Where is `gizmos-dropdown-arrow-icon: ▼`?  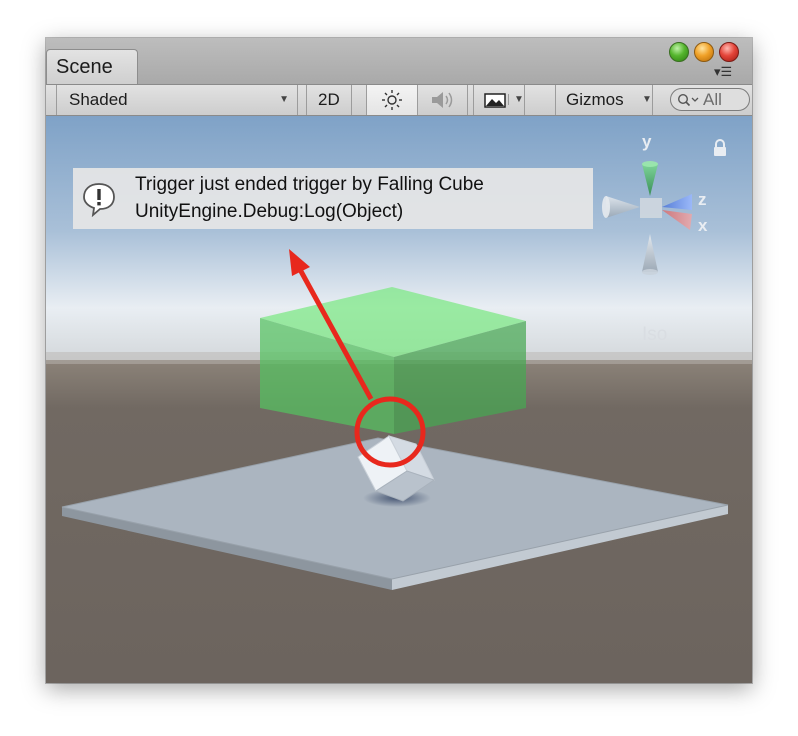 gizmos-dropdown-arrow-icon: ▼ is located at coordinates (647, 99).